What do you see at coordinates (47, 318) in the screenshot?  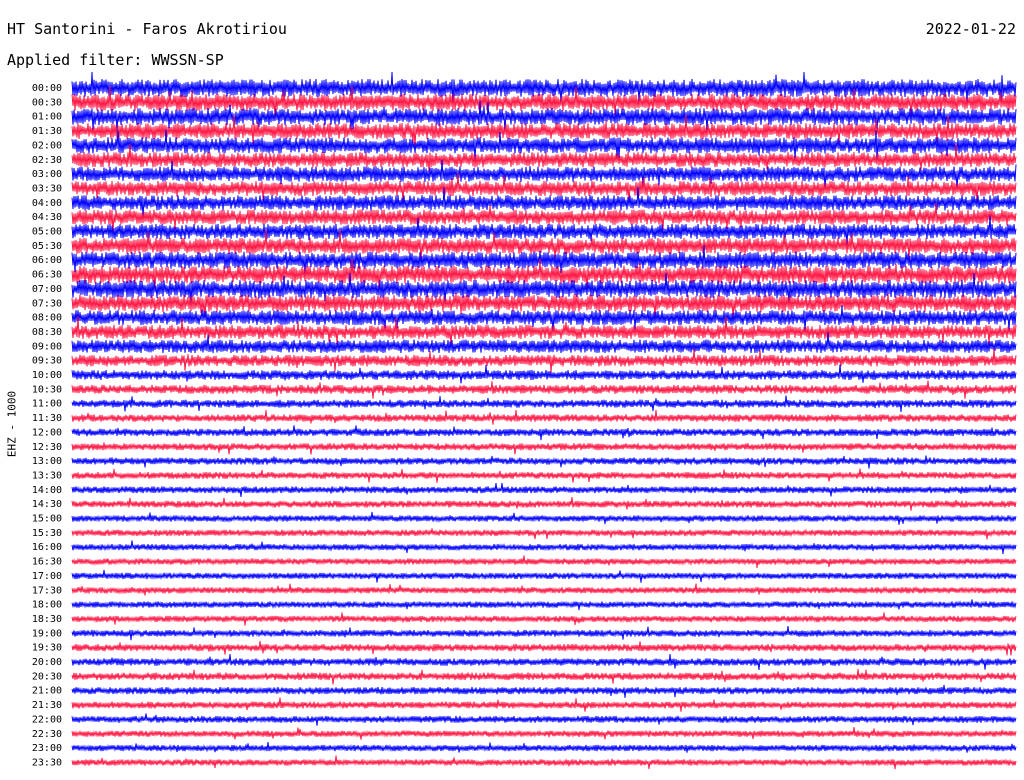 I see `time-tick-label: 08:00` at bounding box center [47, 318].